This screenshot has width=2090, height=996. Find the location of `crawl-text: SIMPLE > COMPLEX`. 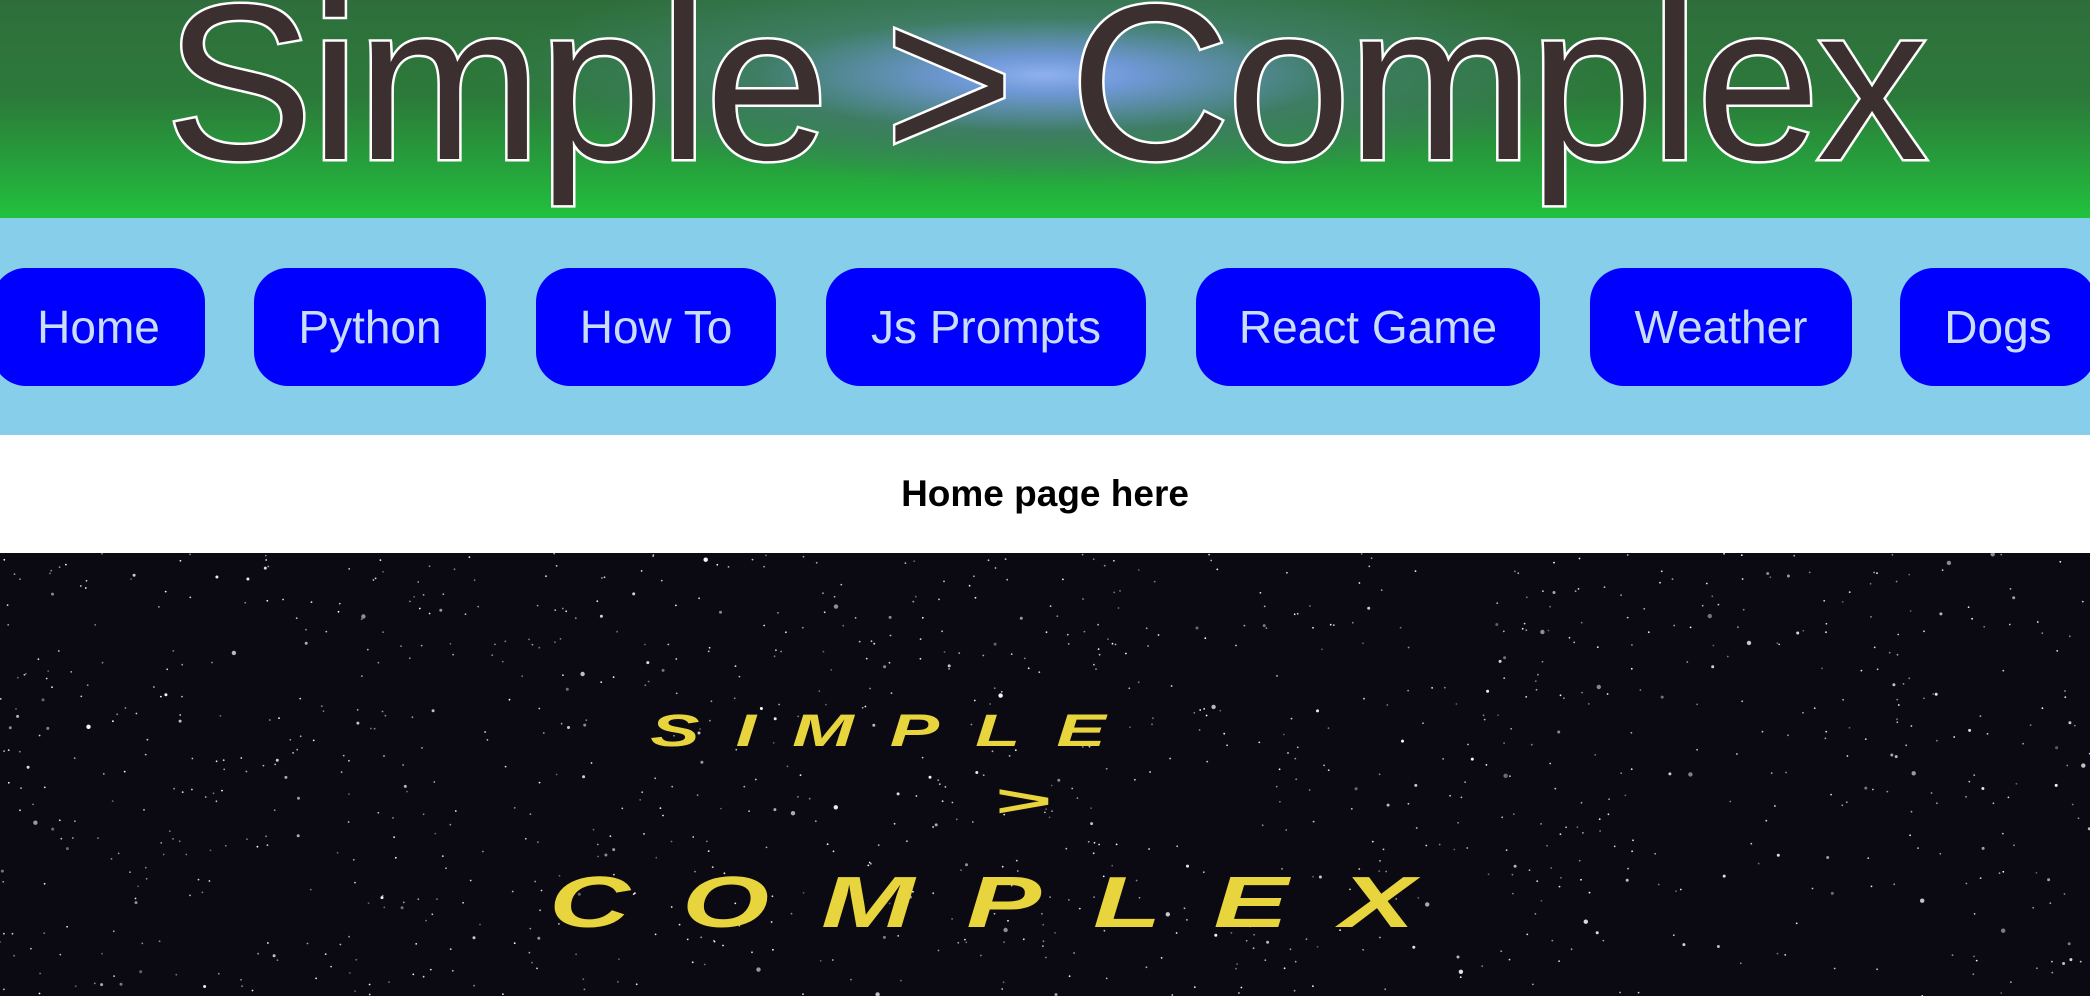

crawl-text: SIMPLE > COMPLEX is located at coordinates (1008, 824).